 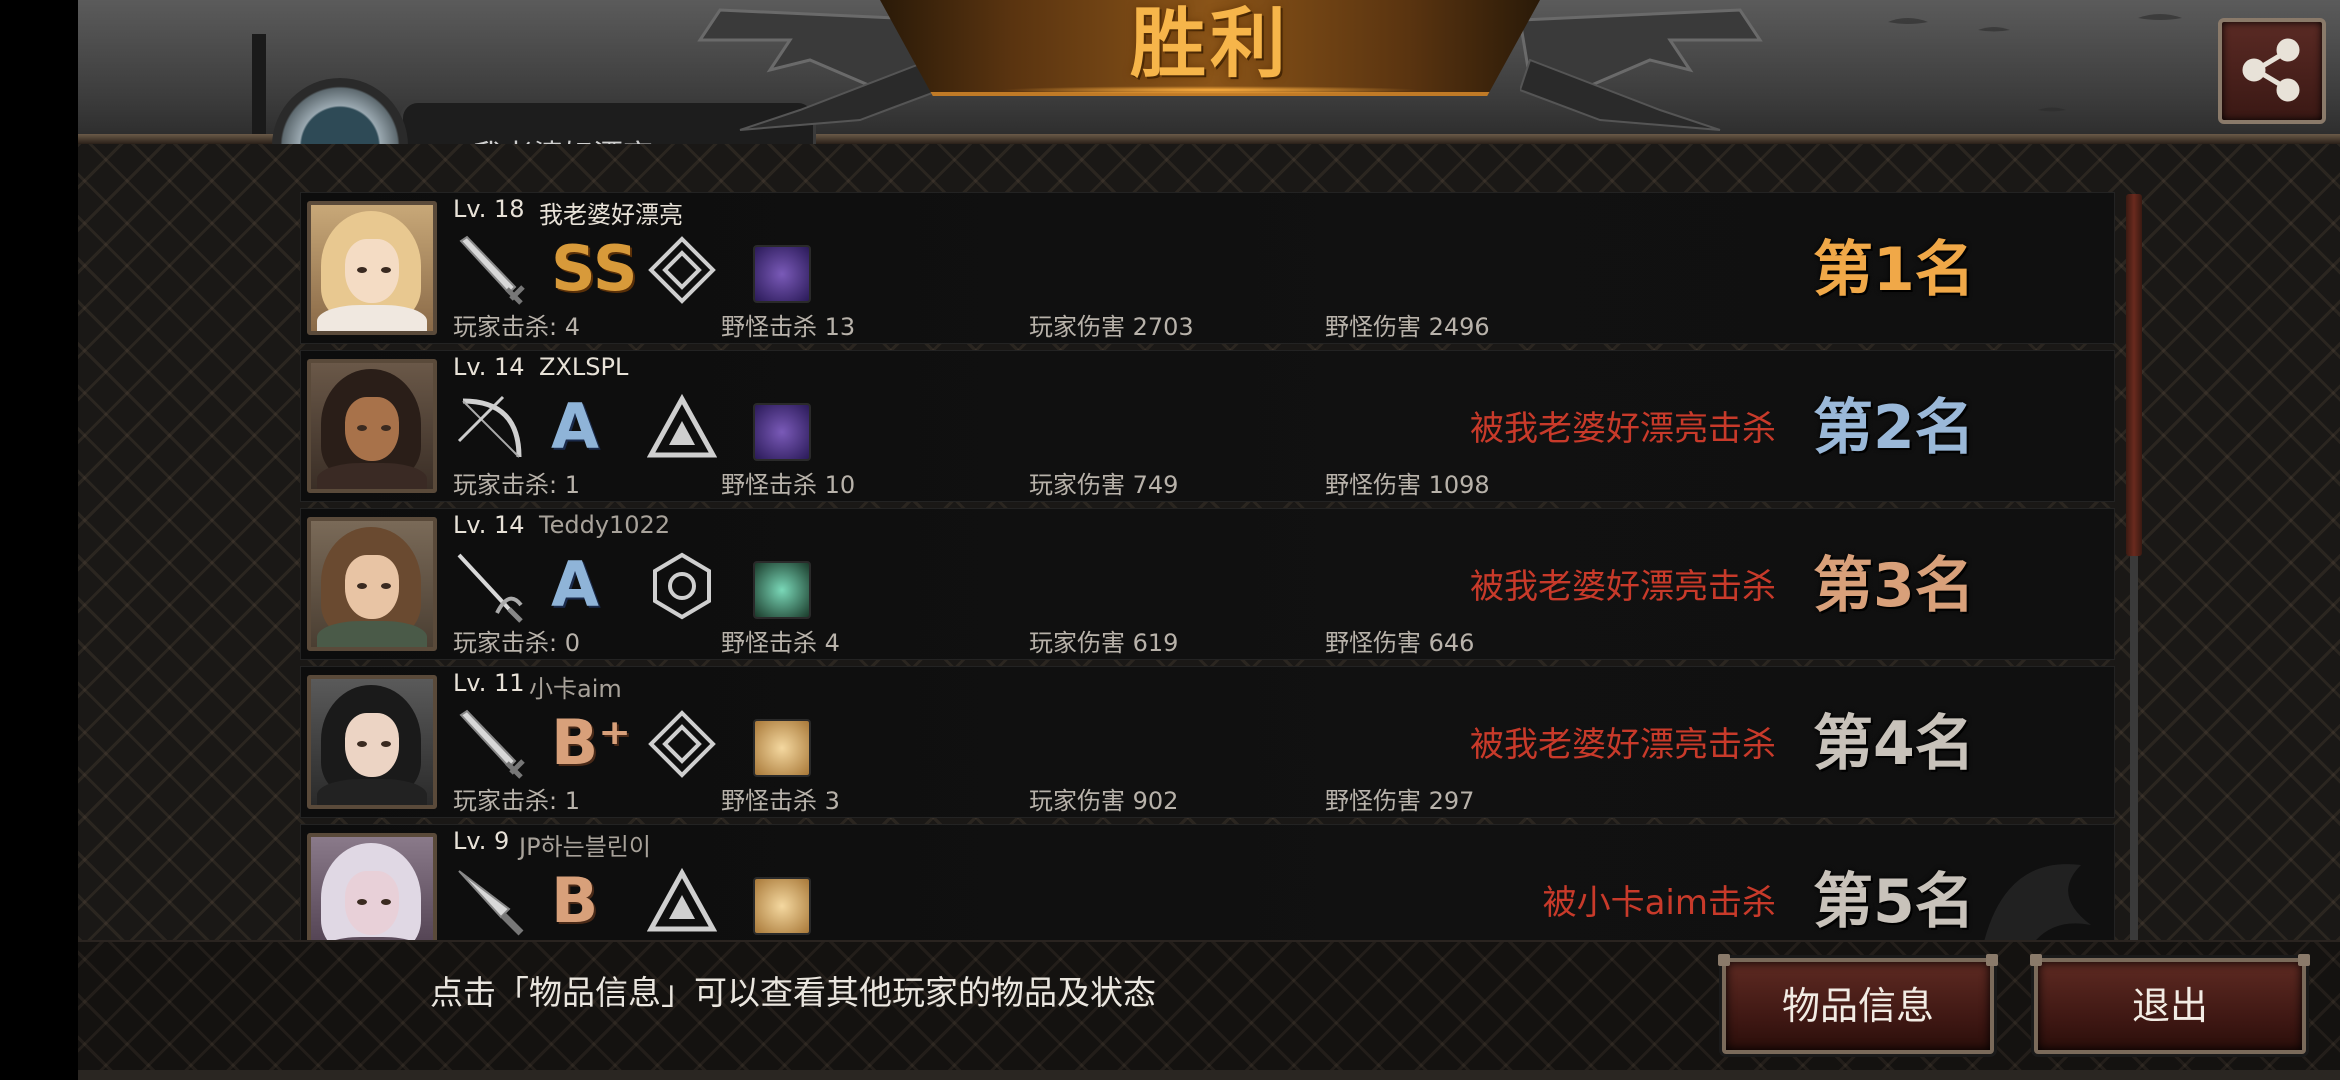 What do you see at coordinates (788, 485) in the screenshot?
I see `monster-kills: 野怪击杀 10` at bounding box center [788, 485].